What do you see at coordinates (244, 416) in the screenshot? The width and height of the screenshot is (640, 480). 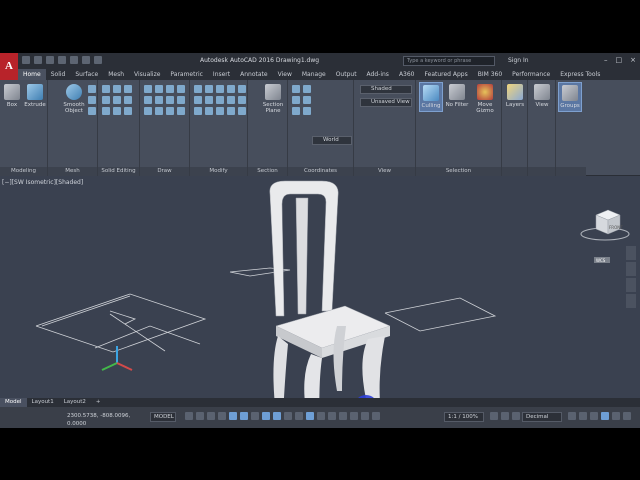 I see `polar-icon` at bounding box center [244, 416].